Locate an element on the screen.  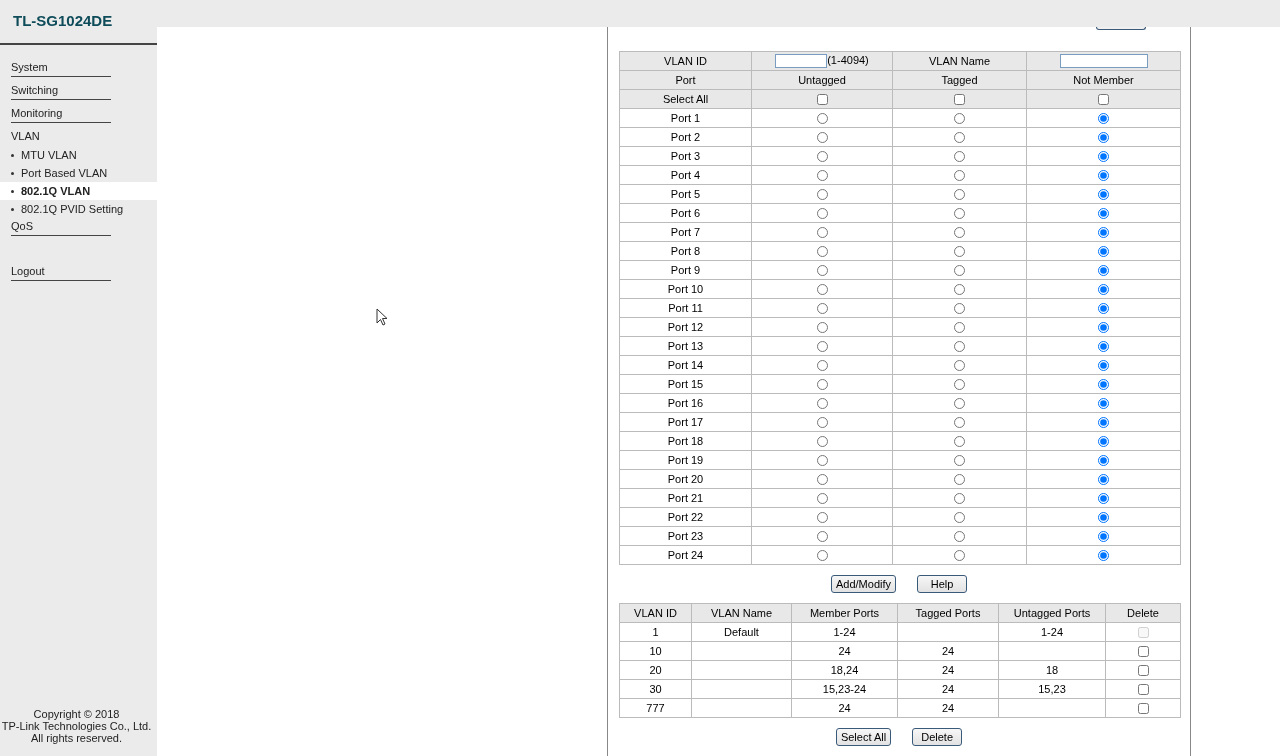
button: Delete is located at coordinates (937, 737).